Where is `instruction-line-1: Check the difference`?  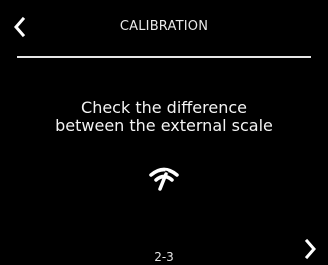
instruction-line-1: Check the difference is located at coordinates (164, 107).